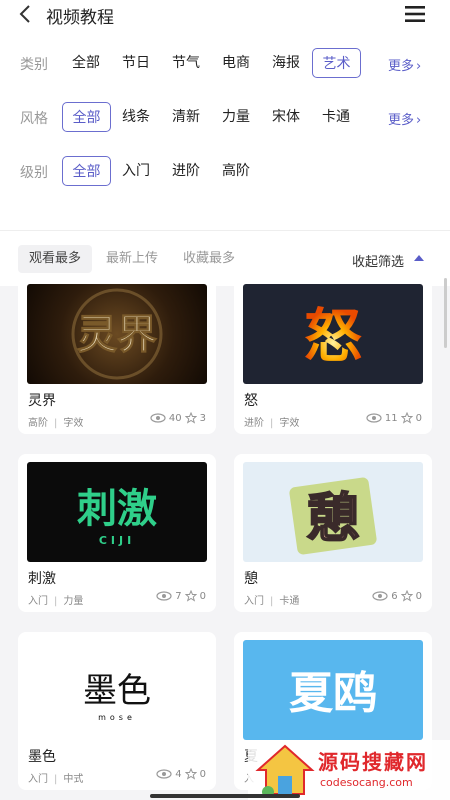 The width and height of the screenshot is (450, 800). Describe the element at coordinates (415, 14) in the screenshot. I see `menu-icon` at that location.